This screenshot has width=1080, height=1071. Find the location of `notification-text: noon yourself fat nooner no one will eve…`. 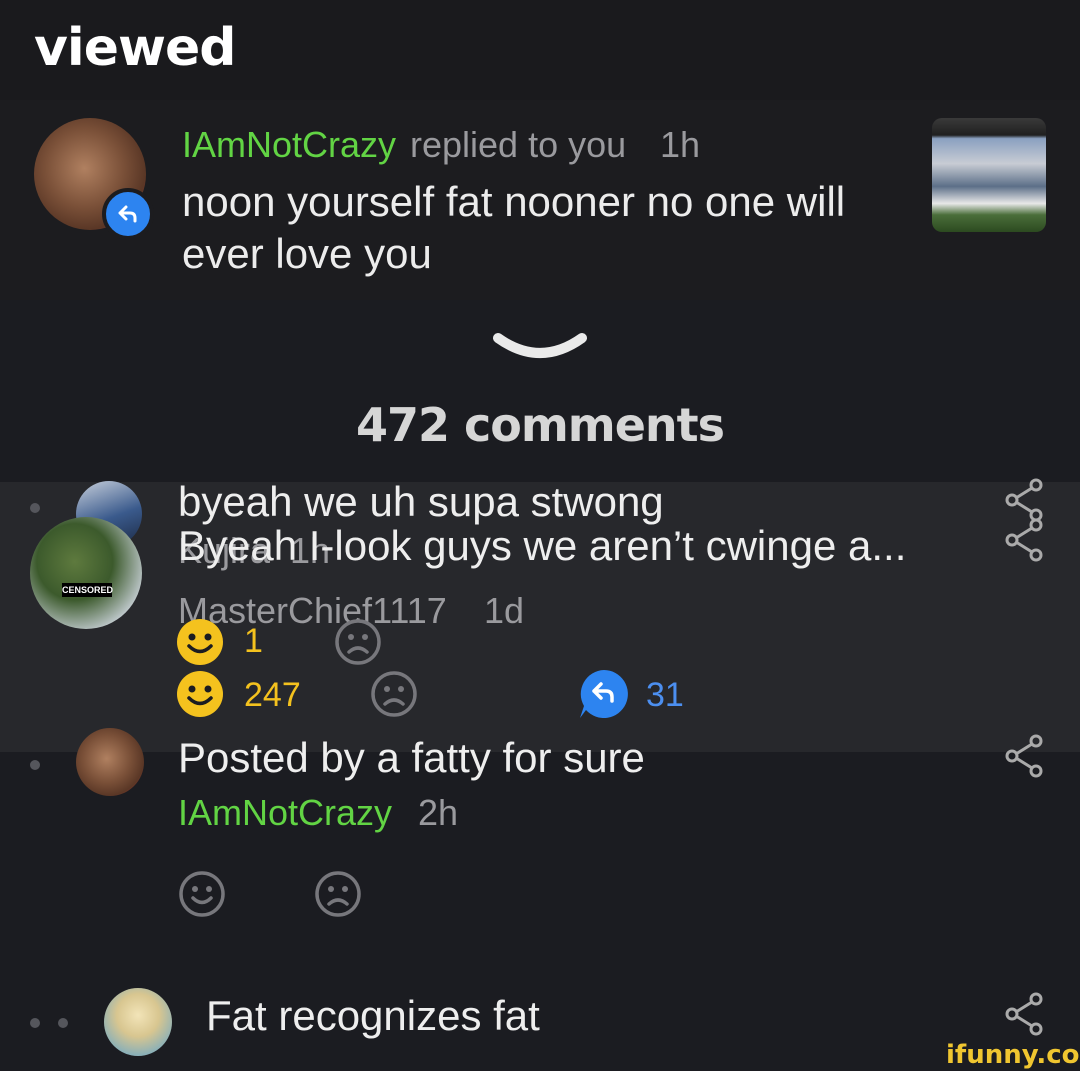

notification-text: noon yourself fat nooner no one will eve… is located at coordinates (514, 227).